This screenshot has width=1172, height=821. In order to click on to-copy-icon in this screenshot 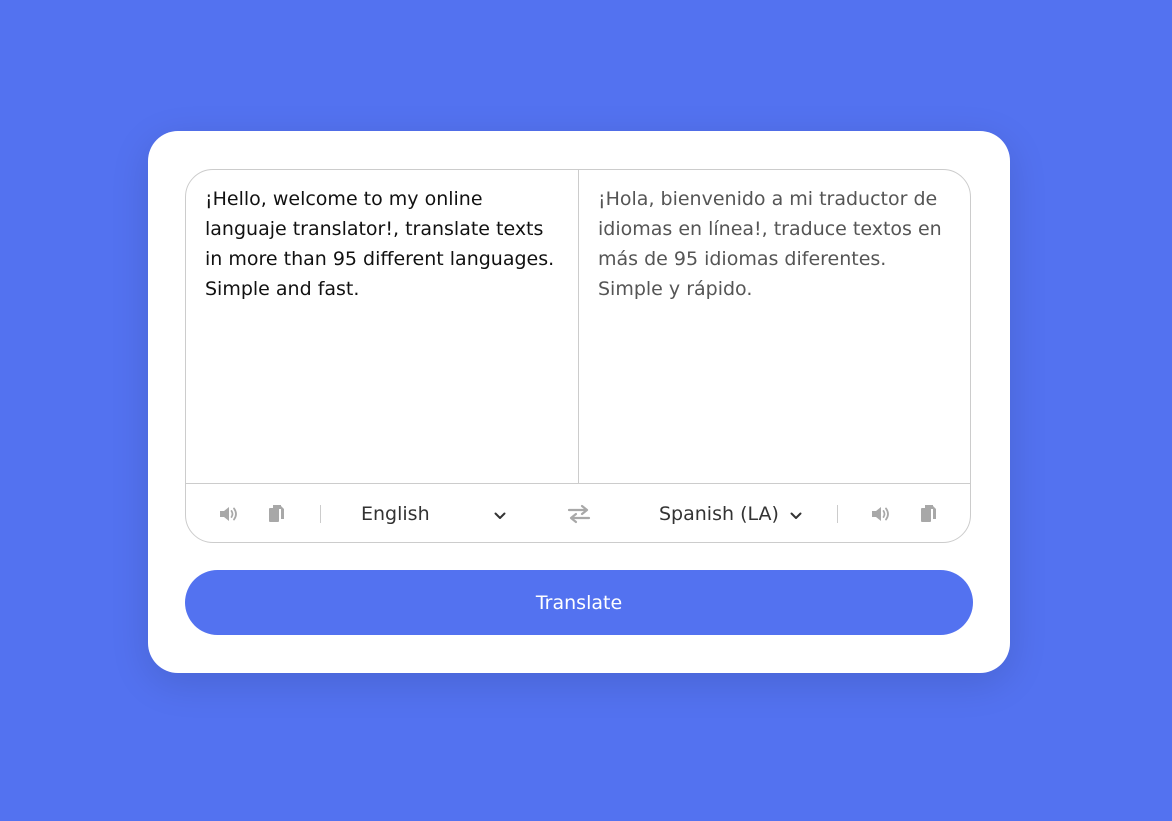, I will do `click(929, 514)`.